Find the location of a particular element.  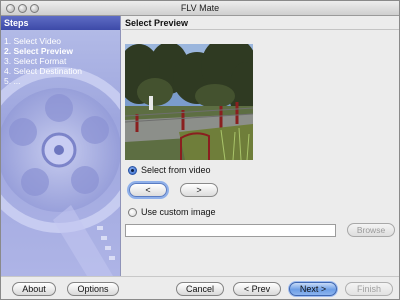

about-button: About is located at coordinates (34, 289).